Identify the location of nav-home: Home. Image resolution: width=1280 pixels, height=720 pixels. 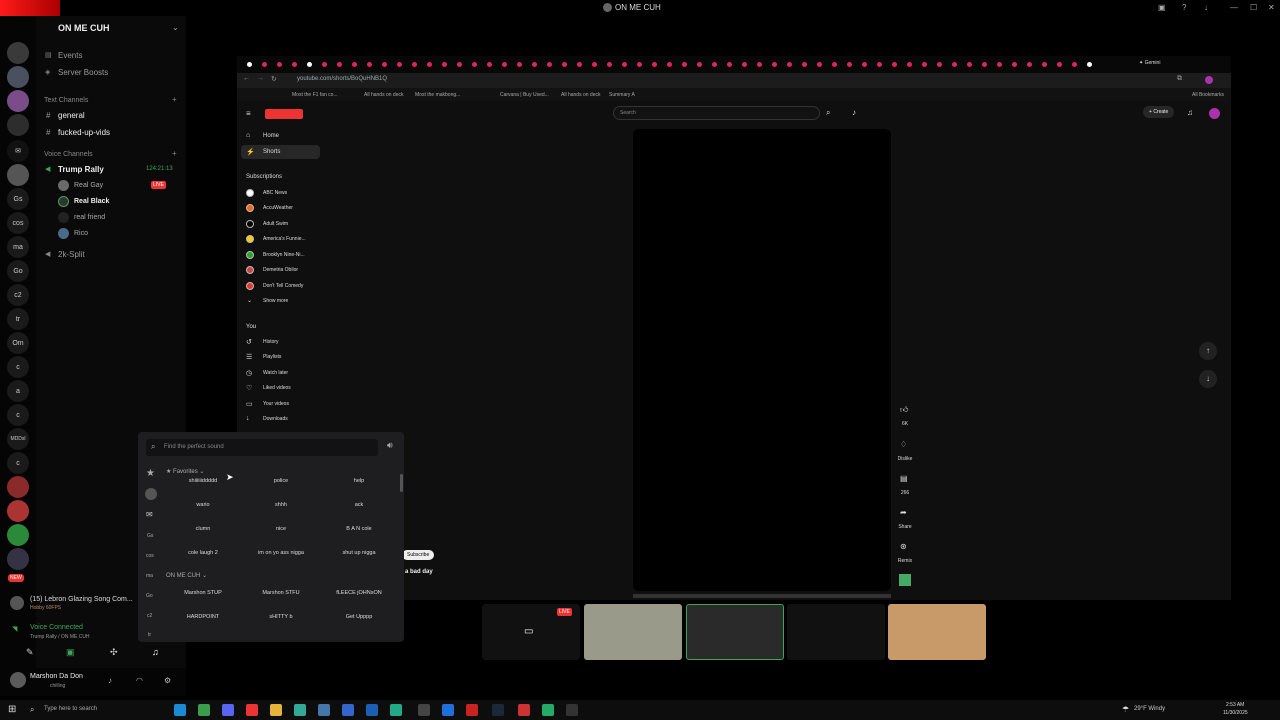
(271, 136).